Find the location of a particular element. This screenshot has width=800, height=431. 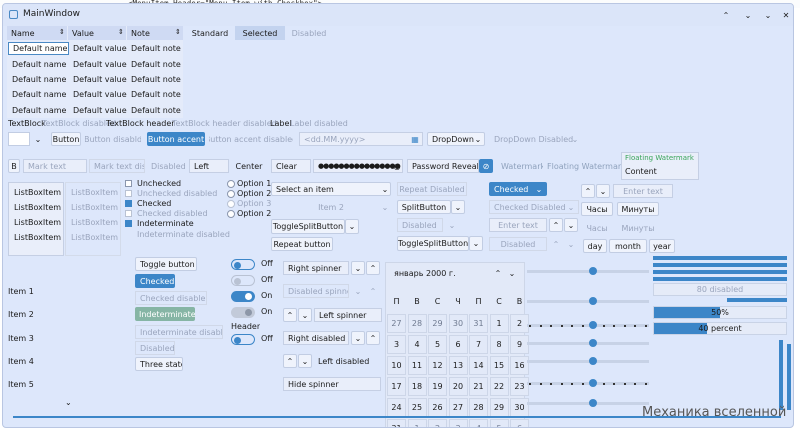

enter-text-spin-input: Enter text is located at coordinates (518, 225).